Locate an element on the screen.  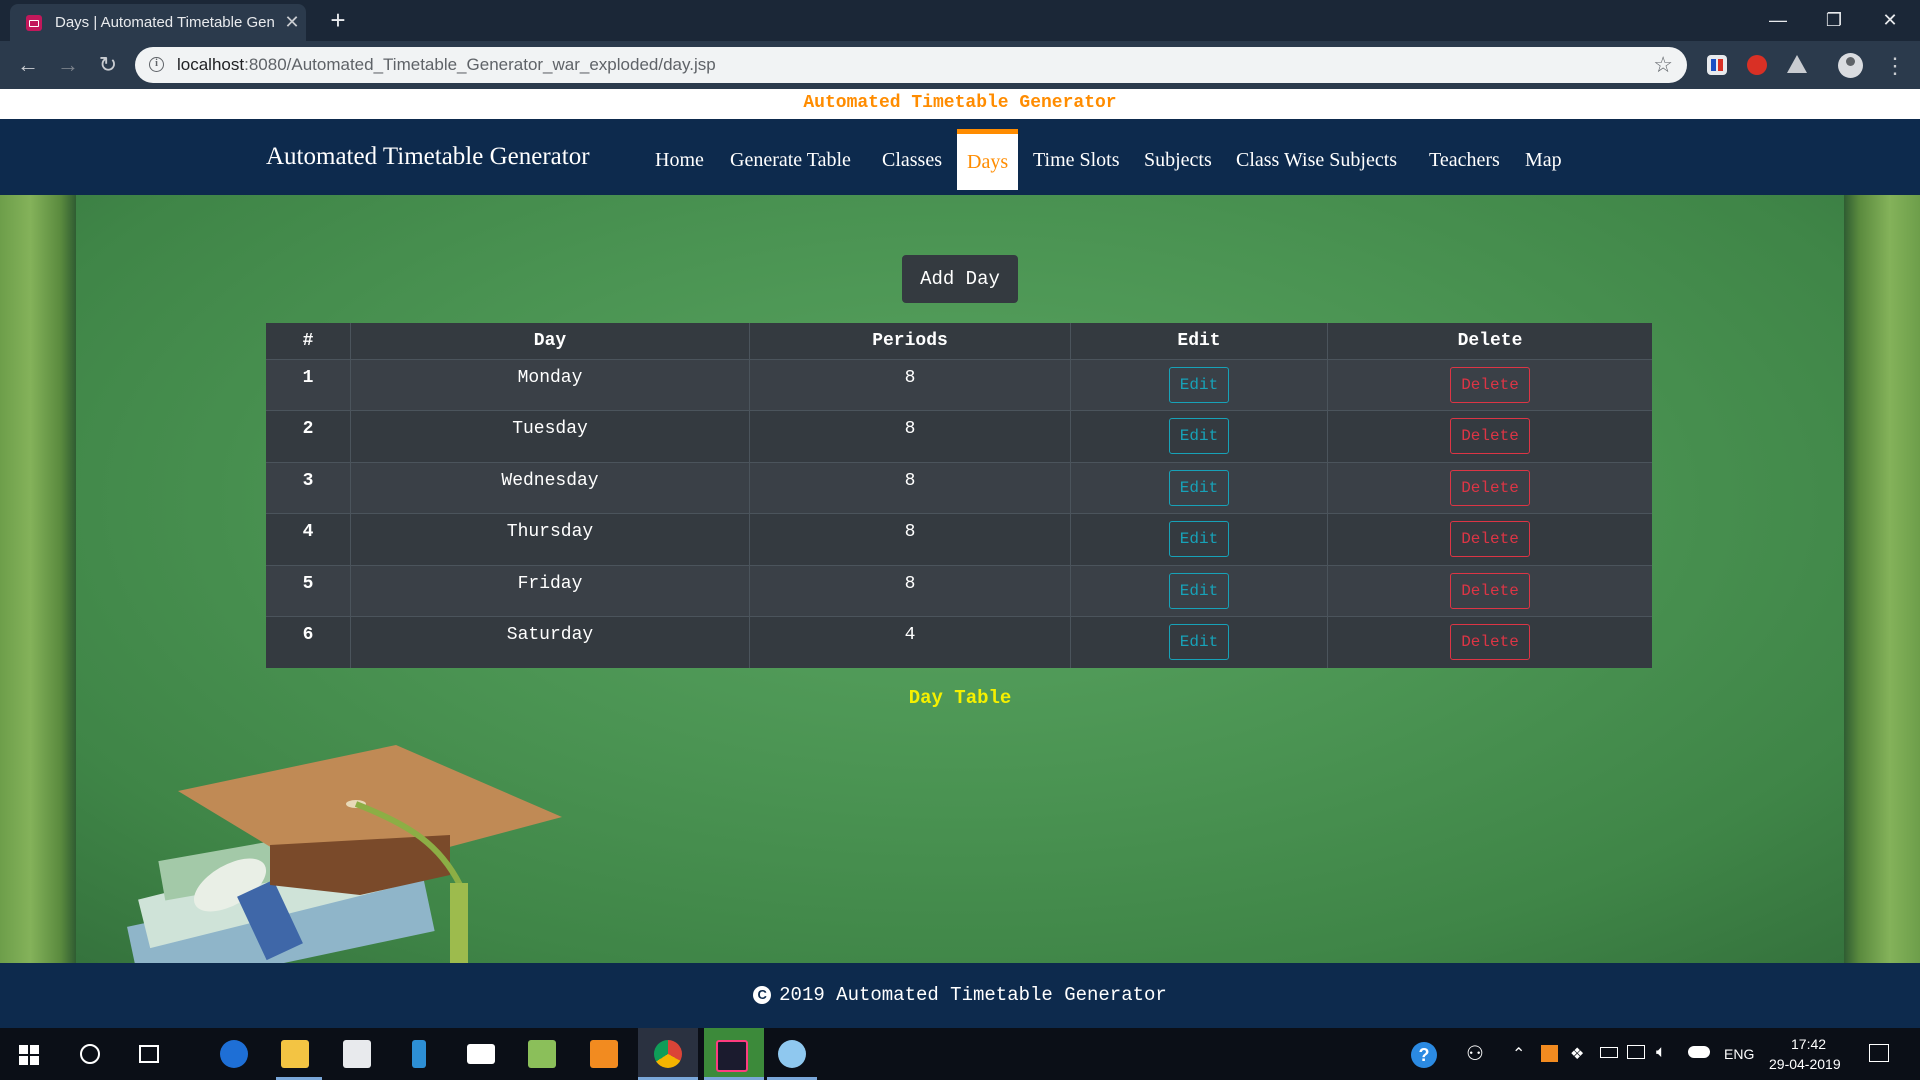
nav-time-slots: Time Slots is located at coordinates (1076, 157).